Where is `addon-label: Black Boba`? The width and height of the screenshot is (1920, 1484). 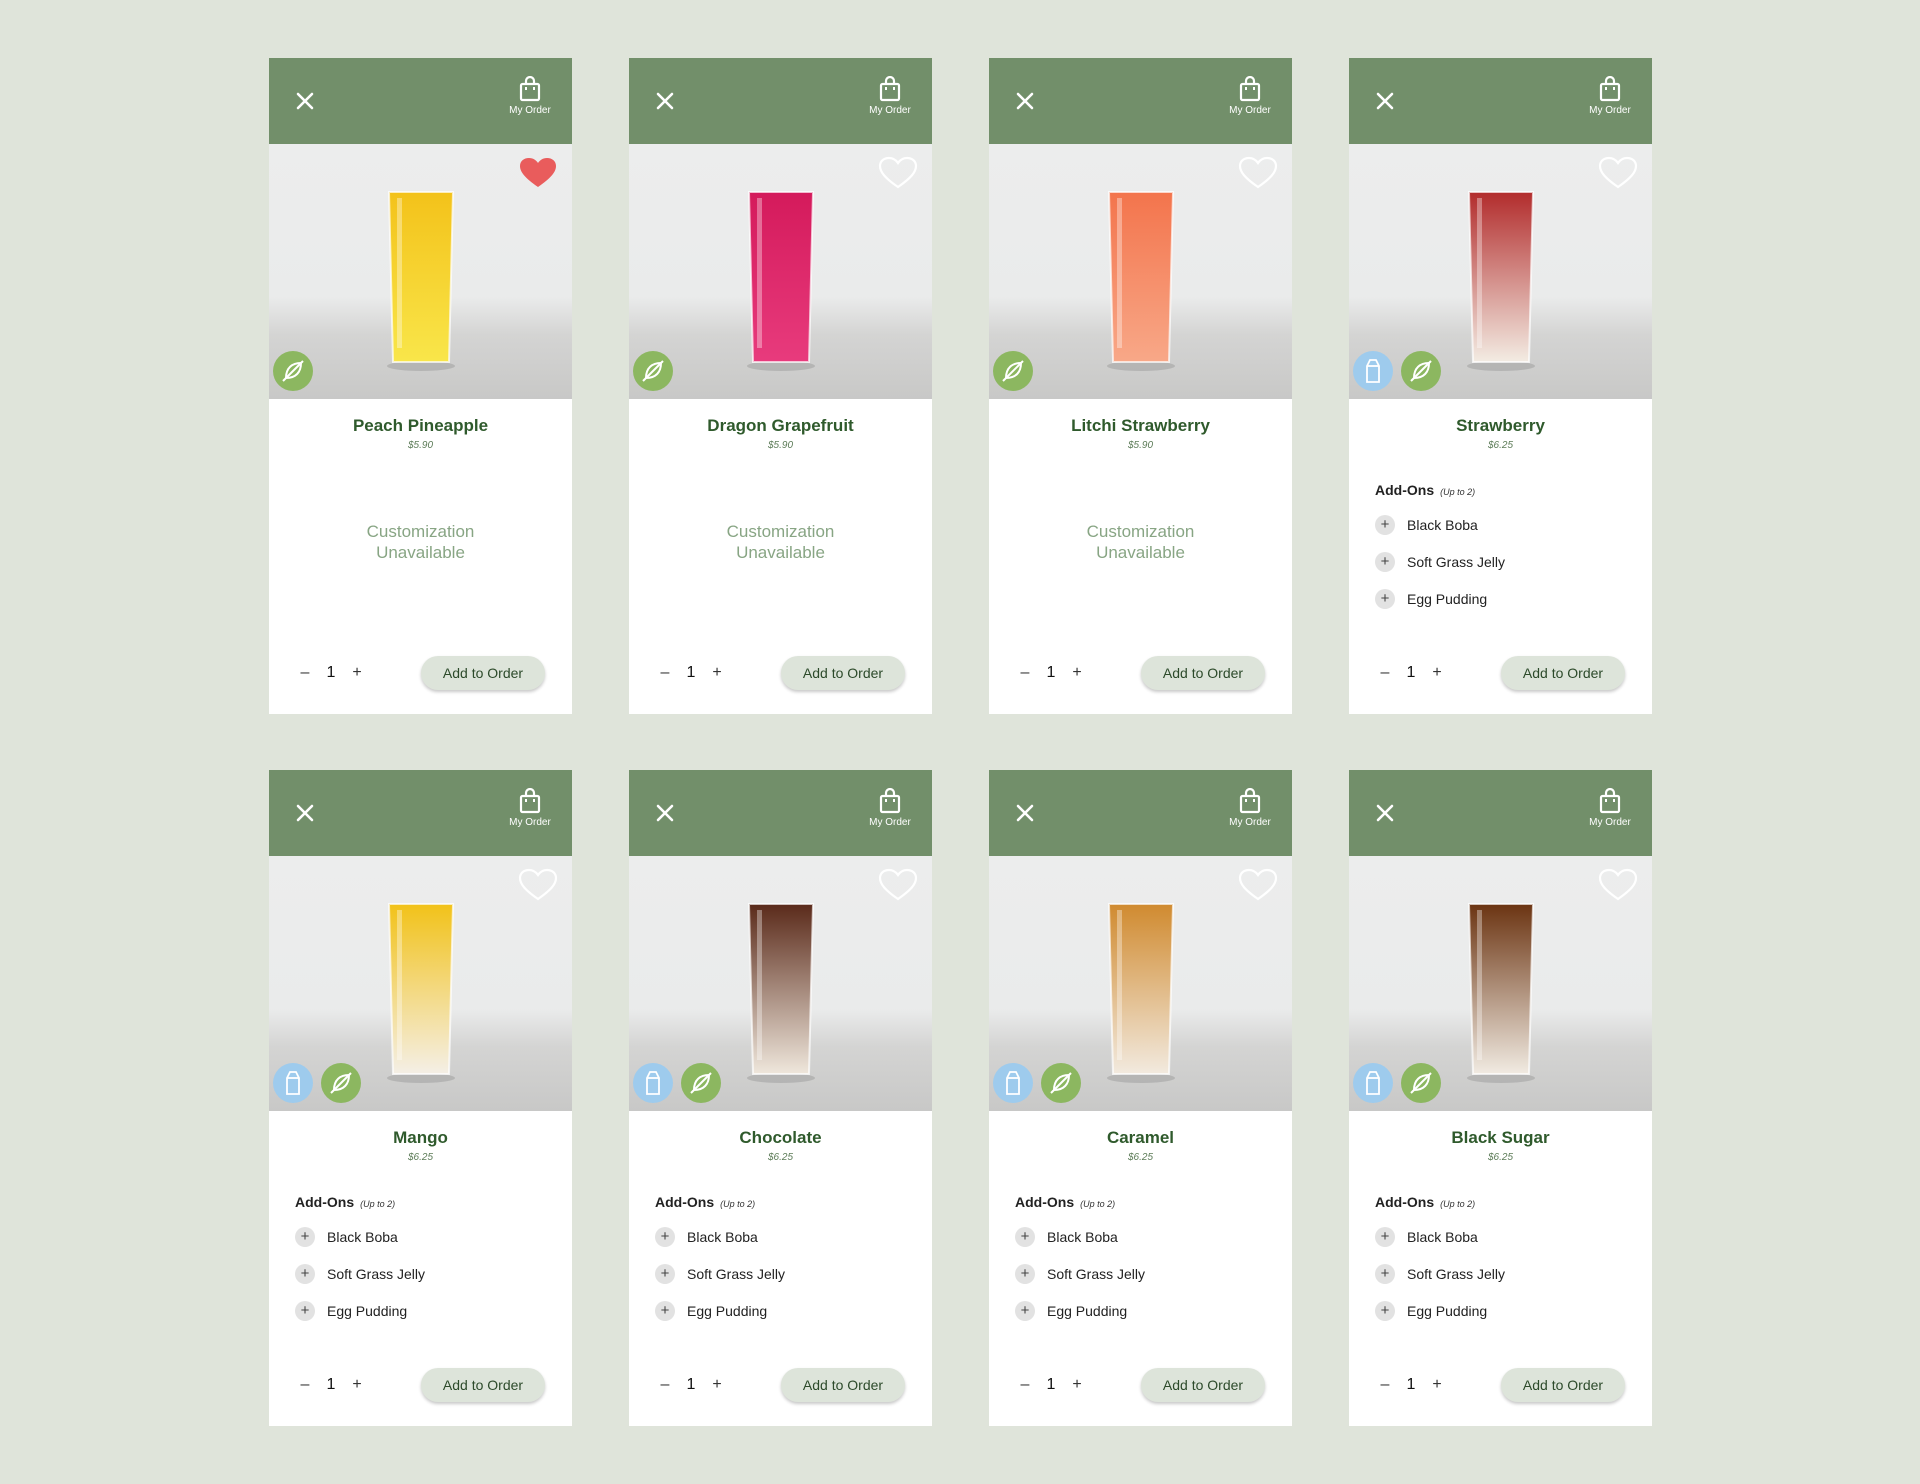 addon-label: Black Boba is located at coordinates (1442, 525).